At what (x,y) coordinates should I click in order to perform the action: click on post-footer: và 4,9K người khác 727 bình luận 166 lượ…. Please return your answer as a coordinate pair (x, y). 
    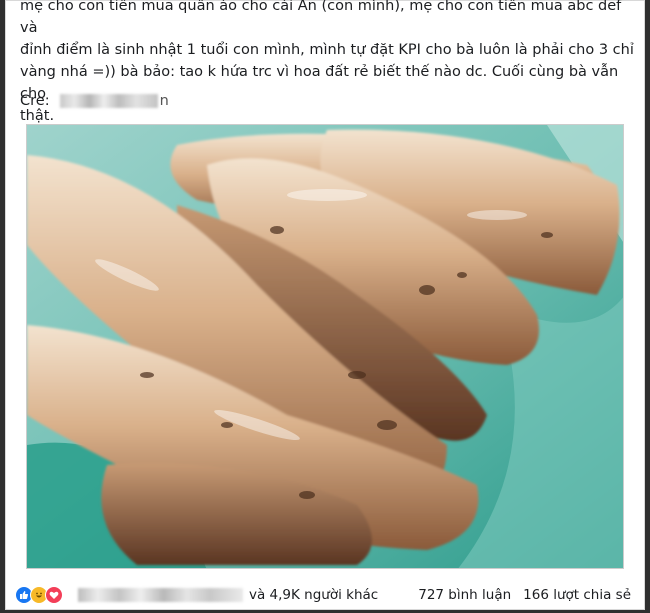
    Looking at the image, I should click on (325, 595).